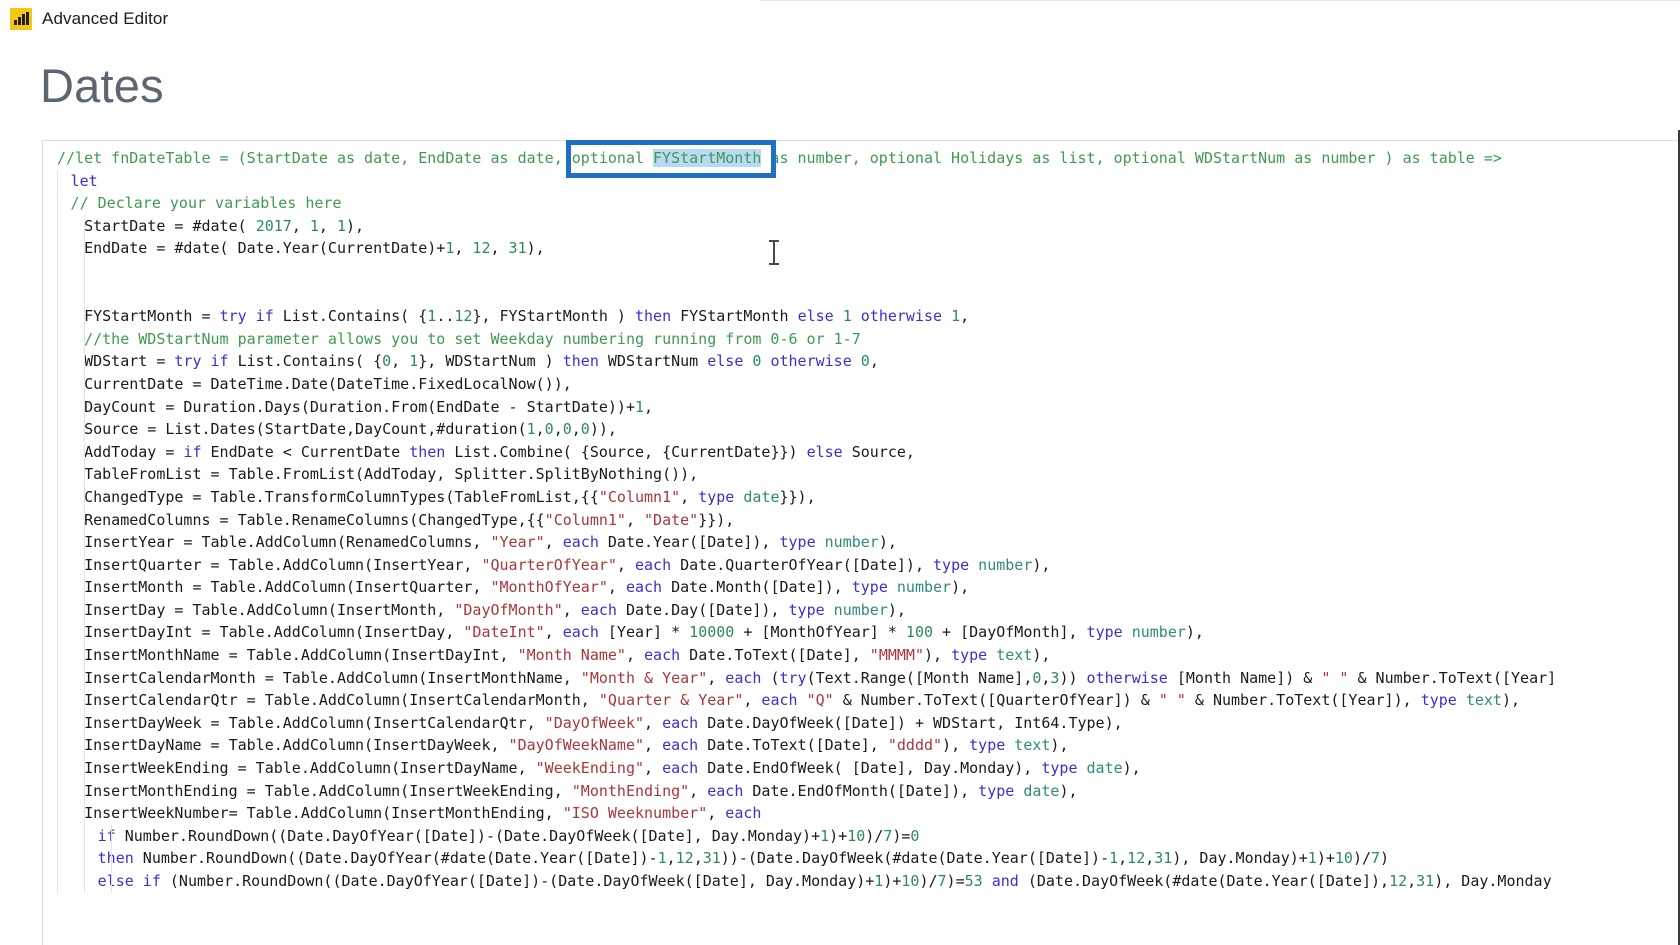  I want to click on code-token: WDStartNum, so click(653, 361).